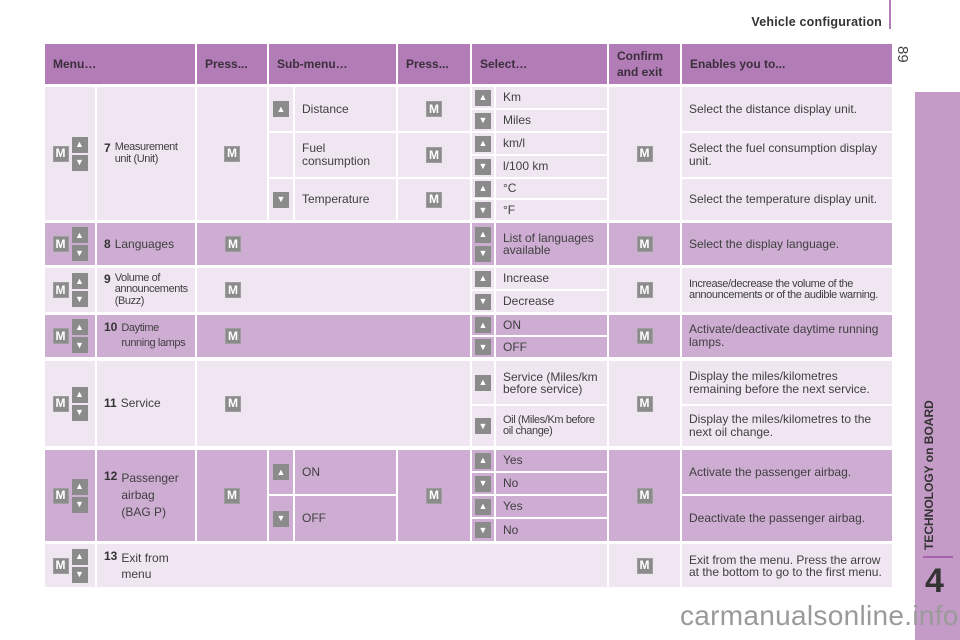  I want to click on menu-number: 9, so click(107, 278).